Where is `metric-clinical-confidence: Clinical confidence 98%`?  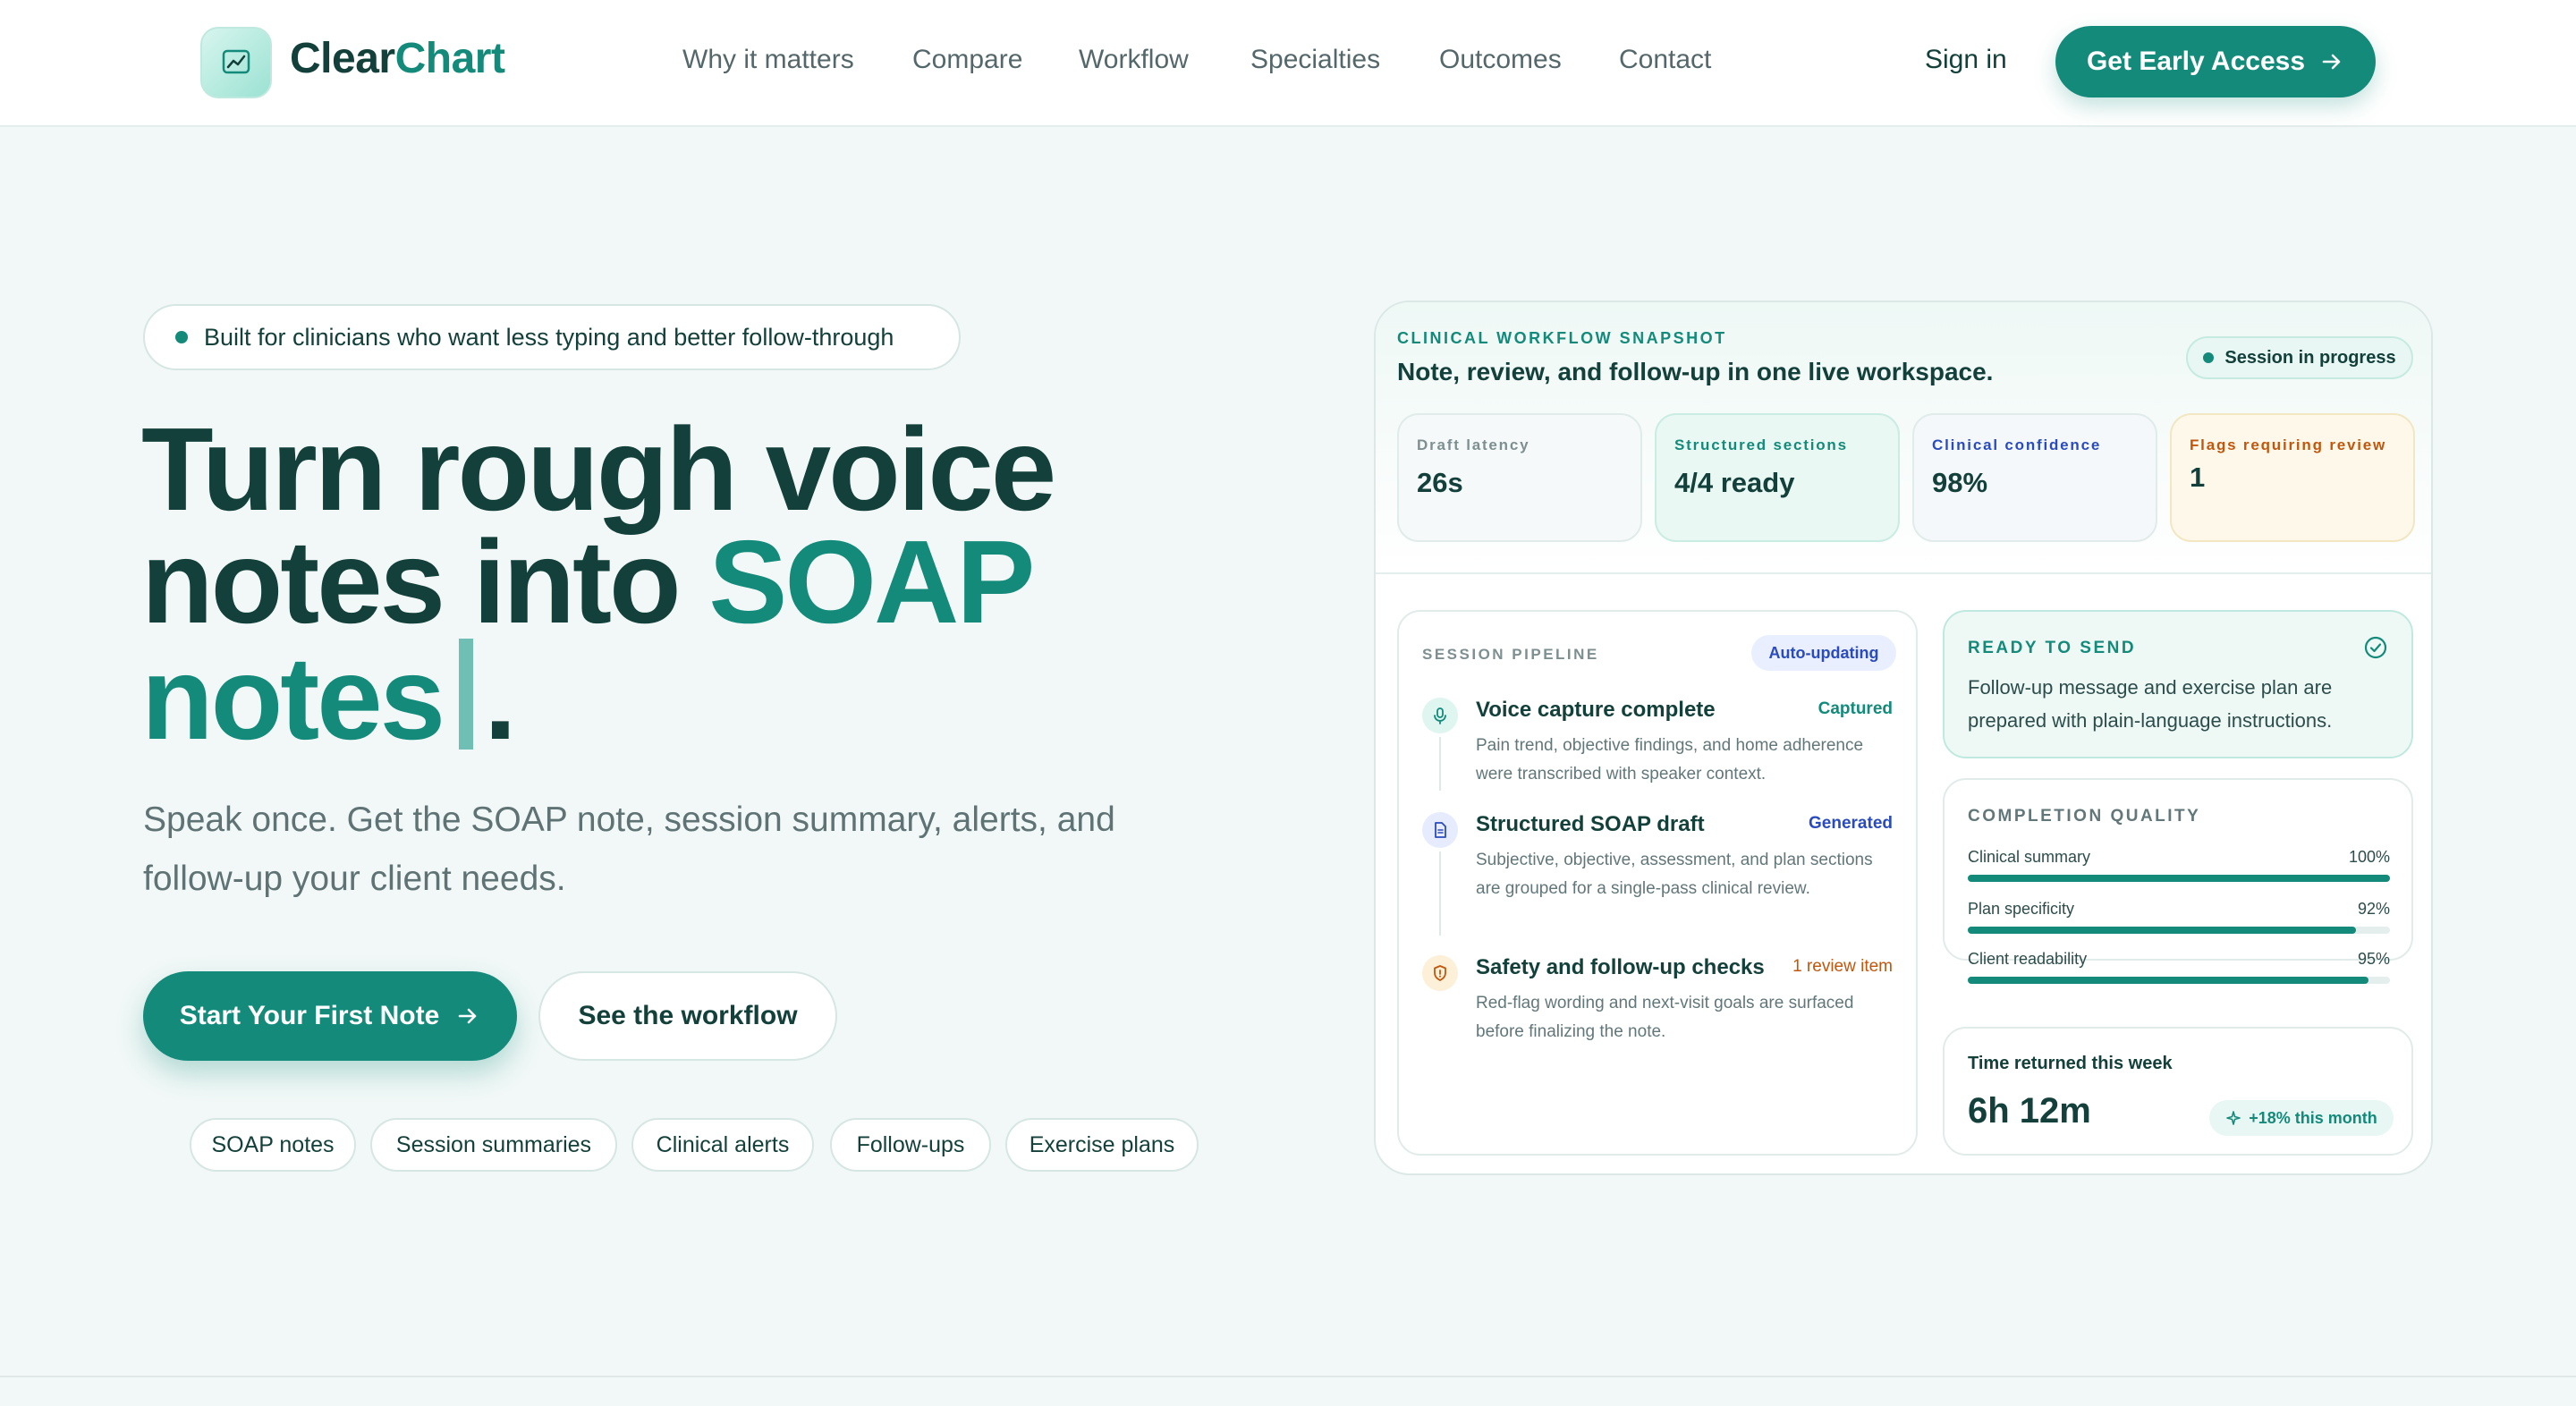
metric-clinical-confidence: Clinical confidence 98% is located at coordinates (2034, 478).